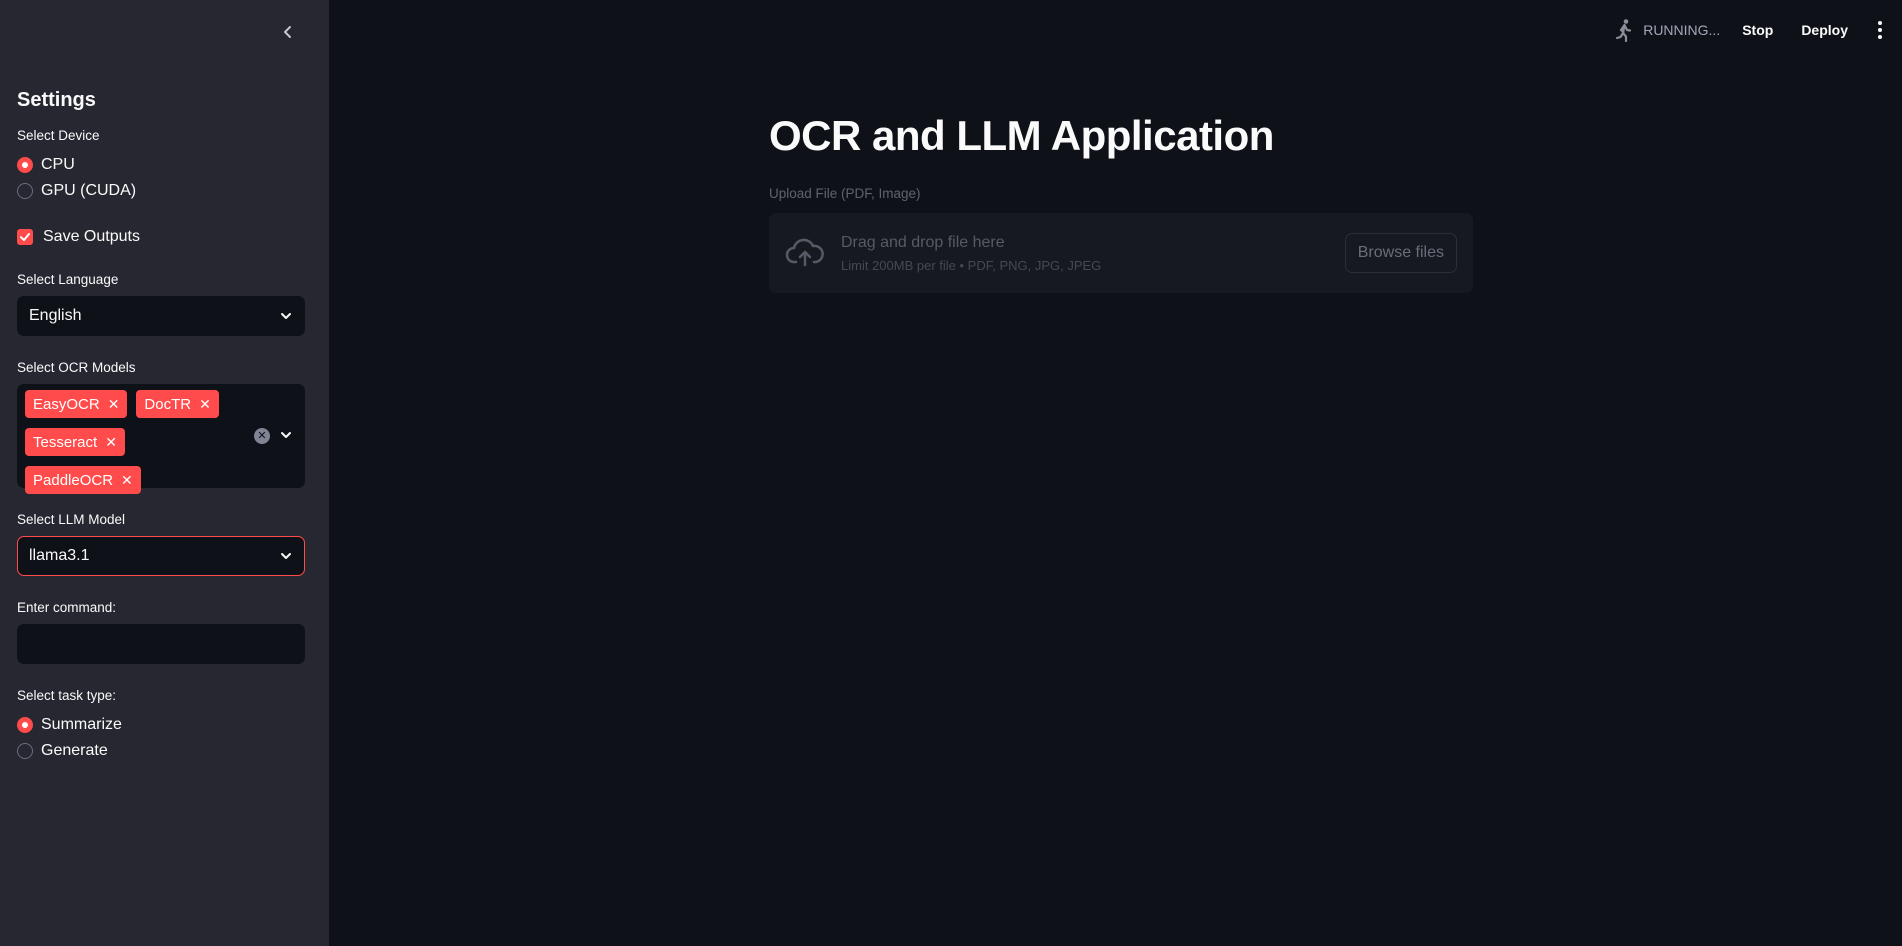 The image size is (1902, 946). I want to click on clear-all-icon: ✕, so click(262, 436).